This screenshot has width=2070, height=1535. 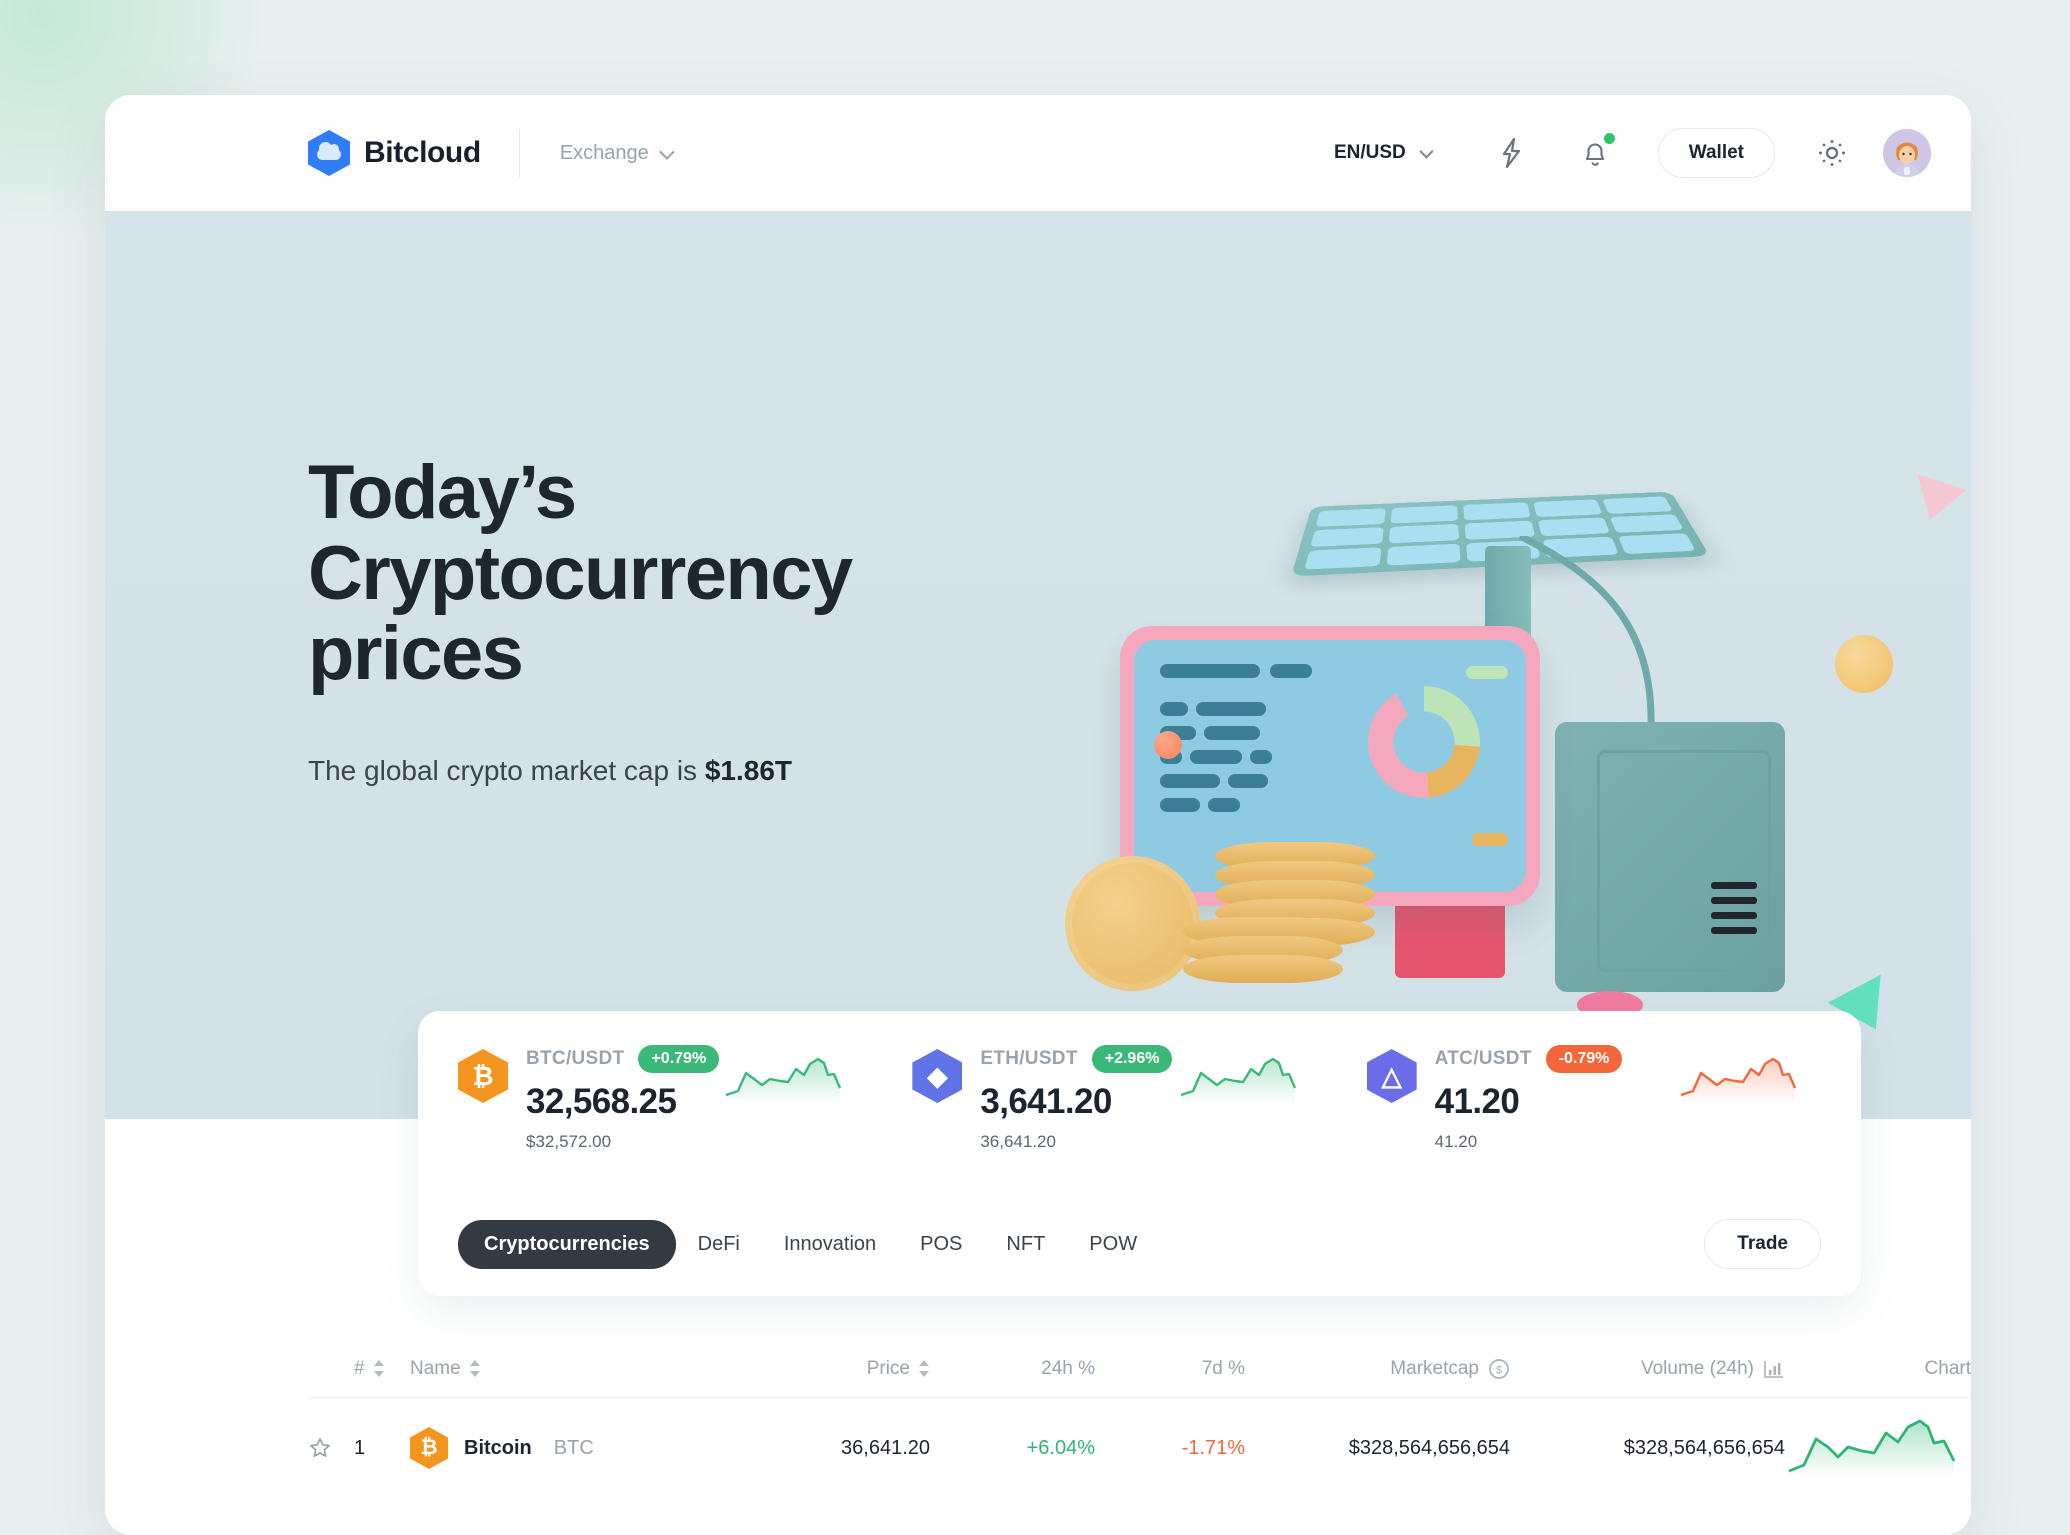 What do you see at coordinates (1113, 1244) in the screenshot?
I see `tab-pow: POW` at bounding box center [1113, 1244].